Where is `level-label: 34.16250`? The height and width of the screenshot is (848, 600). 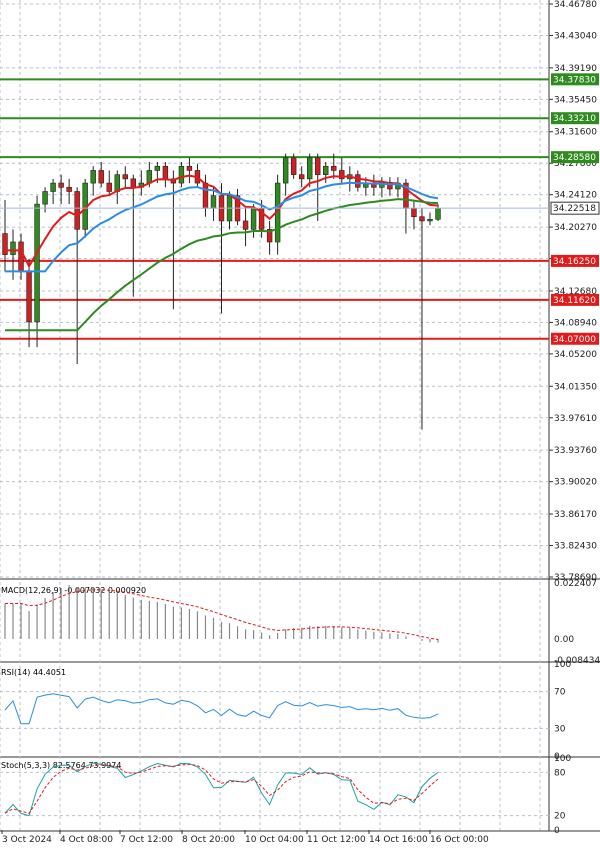
level-label: 34.16250 is located at coordinates (574, 262).